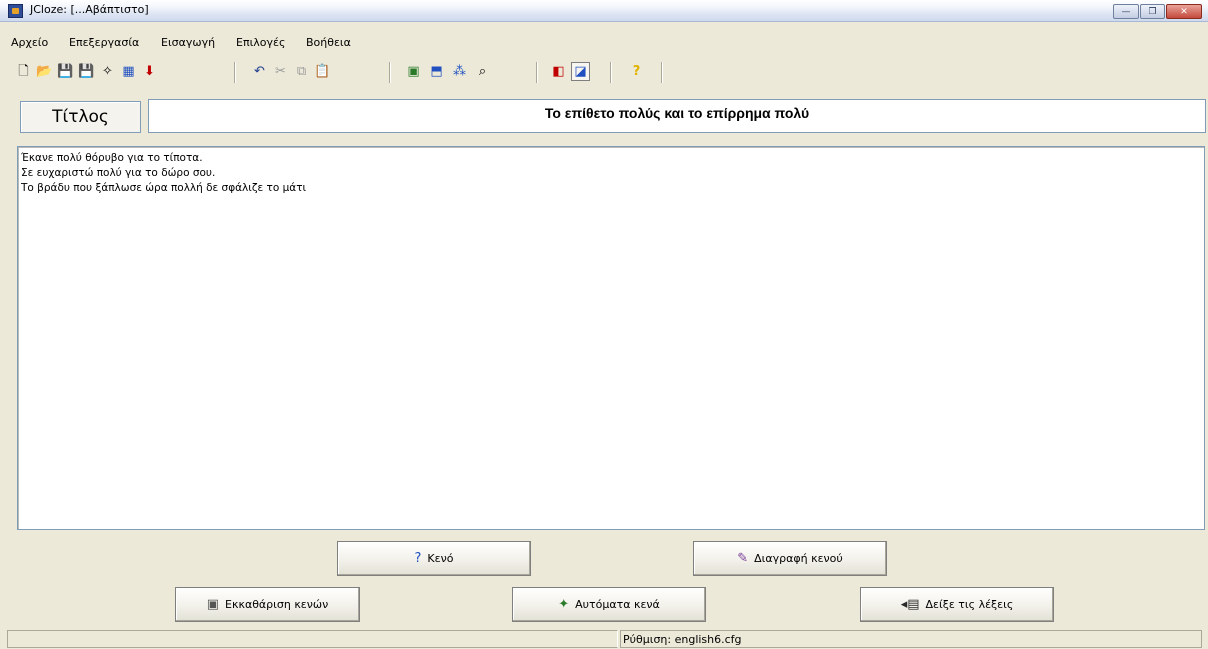 This screenshot has height=649, width=1208. I want to click on text-line: Σε ευχαριστώ πολύ για το δώρο σου., so click(118, 173).